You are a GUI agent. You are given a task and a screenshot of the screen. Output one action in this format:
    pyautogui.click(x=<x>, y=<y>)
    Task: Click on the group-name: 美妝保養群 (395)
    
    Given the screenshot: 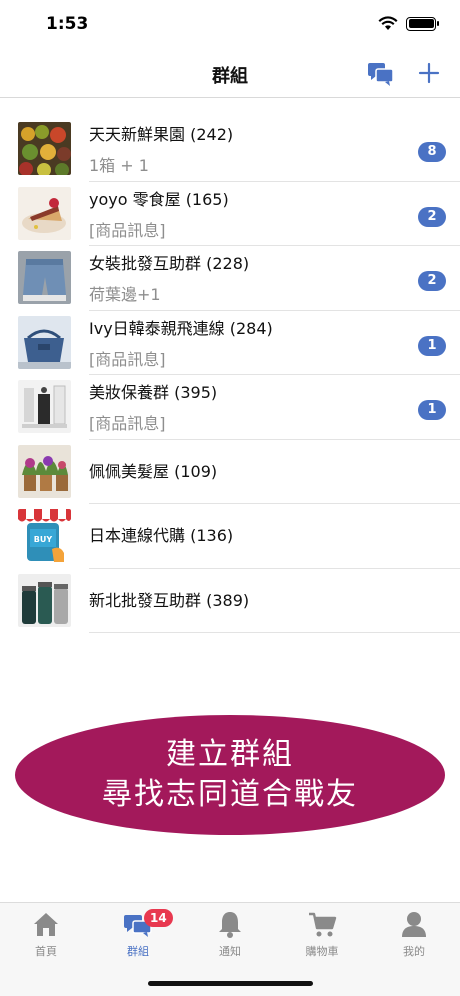 What is the action you would take?
    pyautogui.click(x=153, y=392)
    